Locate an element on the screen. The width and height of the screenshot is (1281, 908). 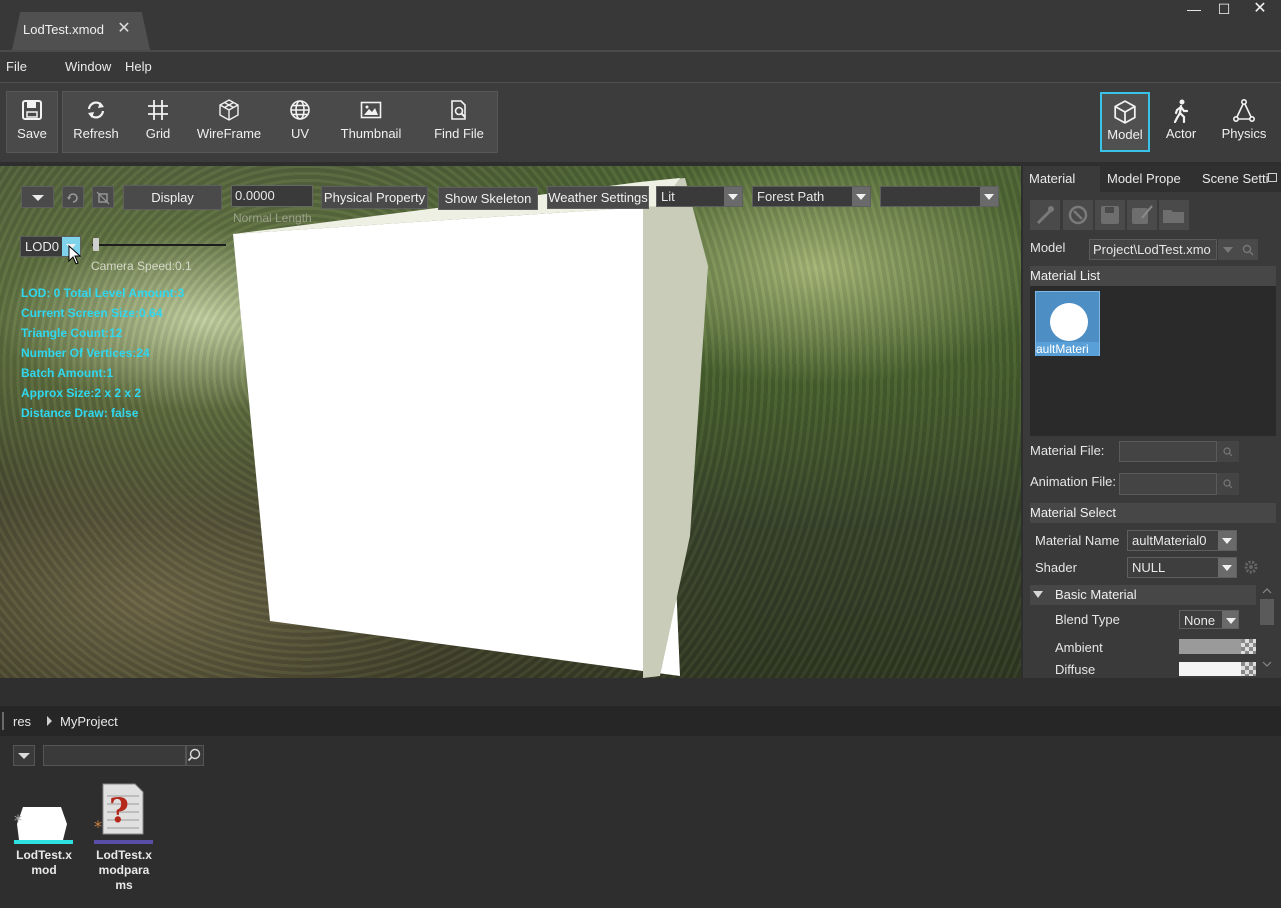
asset-search-button is located at coordinates (195, 755).